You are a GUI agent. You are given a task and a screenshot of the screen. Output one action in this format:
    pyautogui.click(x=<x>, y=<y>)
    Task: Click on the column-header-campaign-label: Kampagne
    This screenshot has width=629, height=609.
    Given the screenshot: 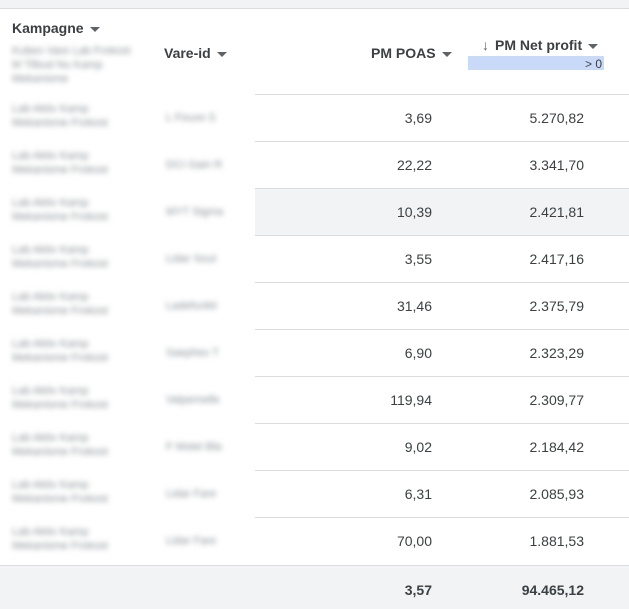 What is the action you would take?
    pyautogui.click(x=48, y=28)
    